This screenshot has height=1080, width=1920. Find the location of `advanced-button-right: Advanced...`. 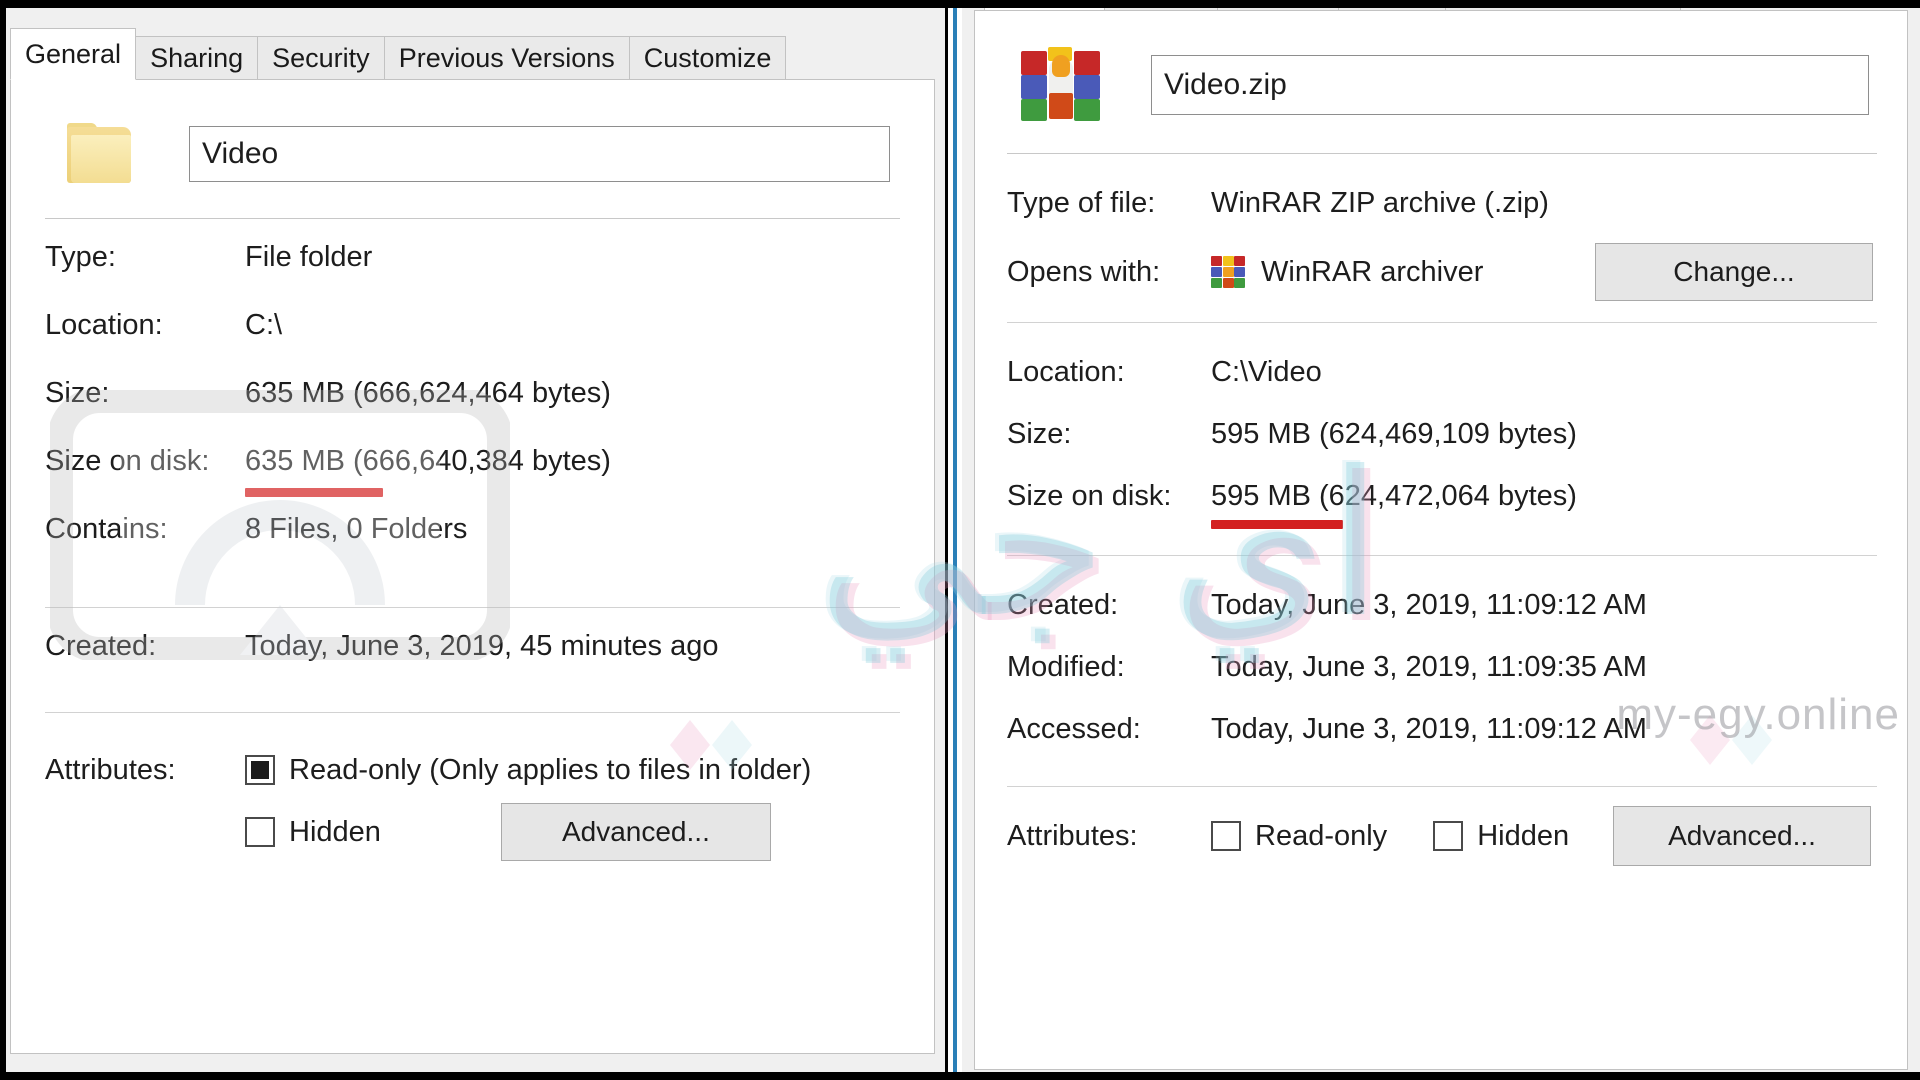

advanced-button-right: Advanced... is located at coordinates (1742, 836).